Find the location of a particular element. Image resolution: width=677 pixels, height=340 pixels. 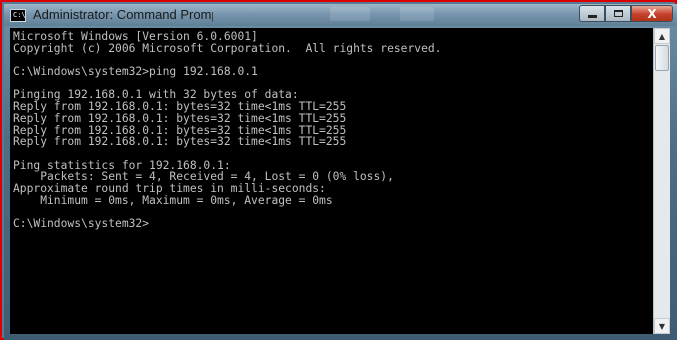

maximize-icon is located at coordinates (618, 13).